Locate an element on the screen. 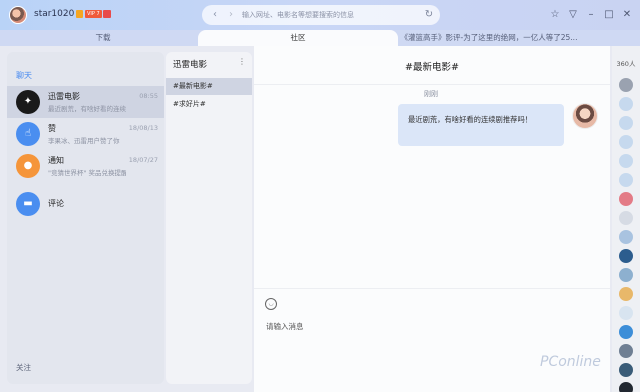 This screenshot has height=392, width=640. search-input is located at coordinates (331, 15).